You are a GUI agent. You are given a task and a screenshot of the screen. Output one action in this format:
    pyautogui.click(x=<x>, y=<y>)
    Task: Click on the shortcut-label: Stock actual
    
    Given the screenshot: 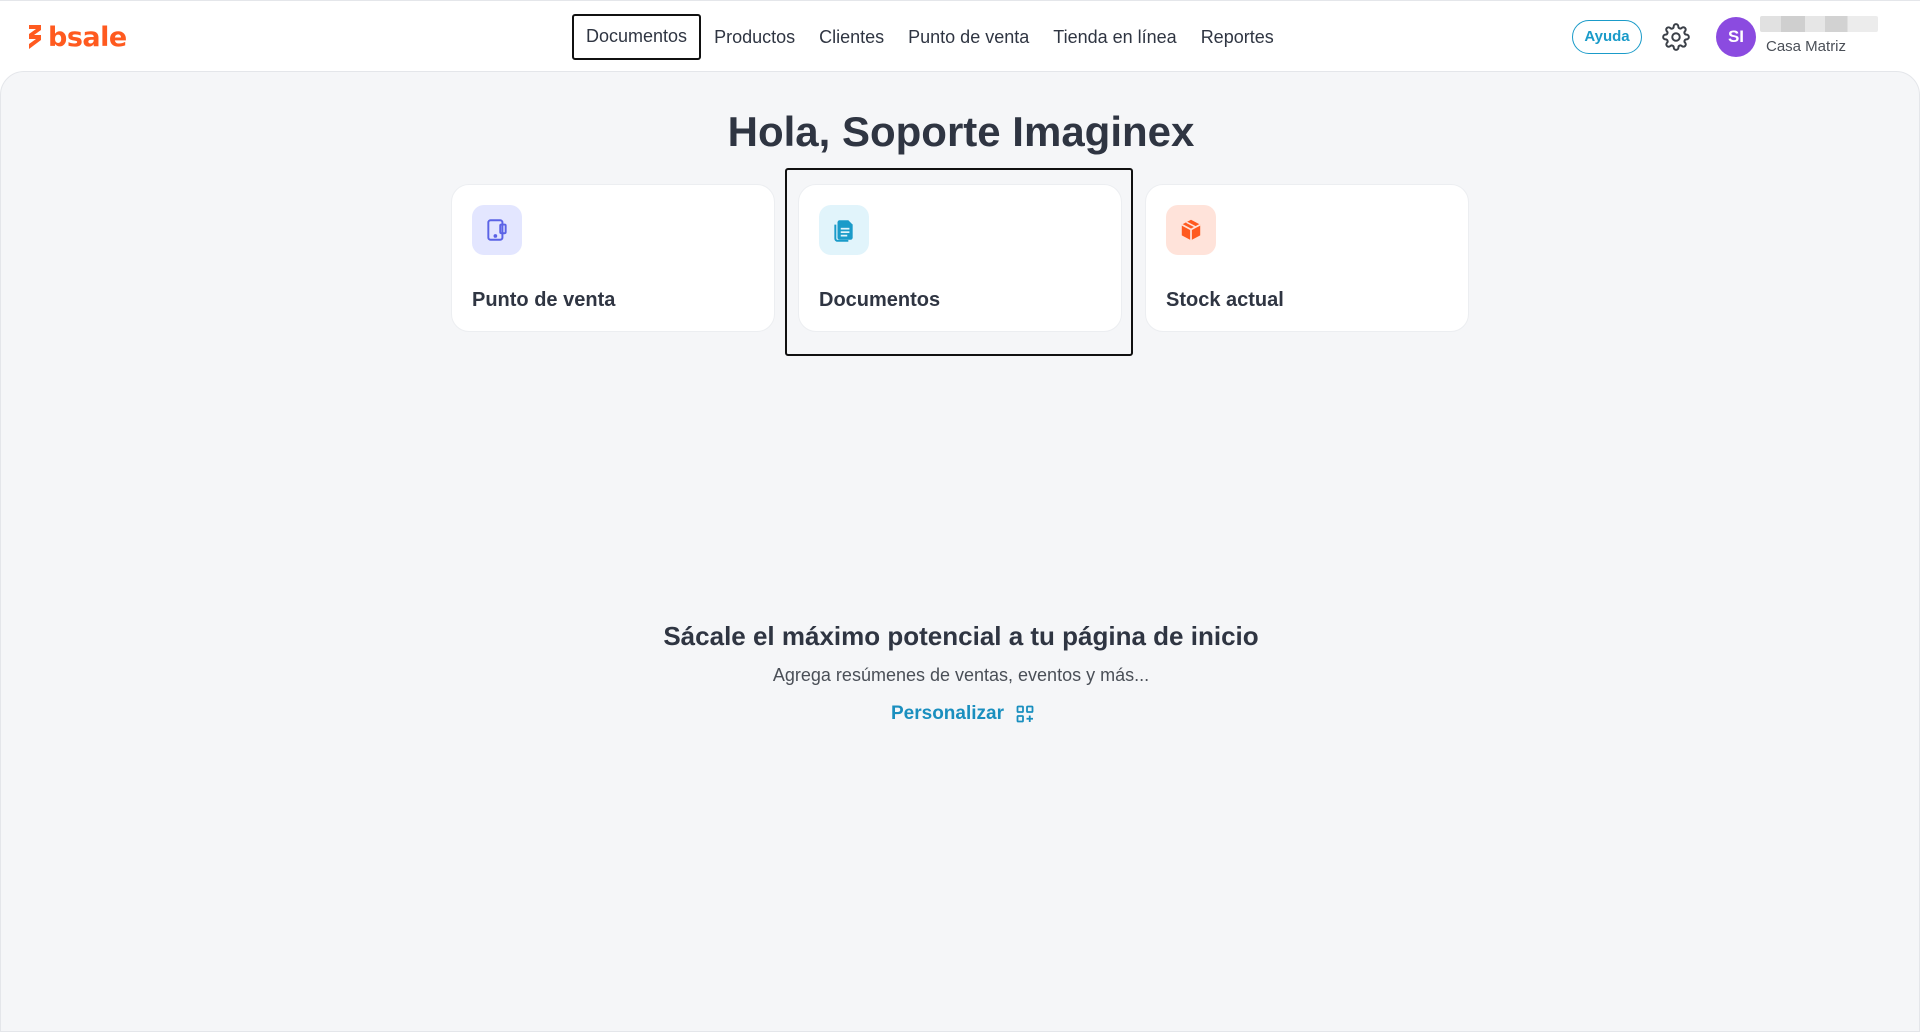 What is the action you would take?
    pyautogui.click(x=1225, y=300)
    